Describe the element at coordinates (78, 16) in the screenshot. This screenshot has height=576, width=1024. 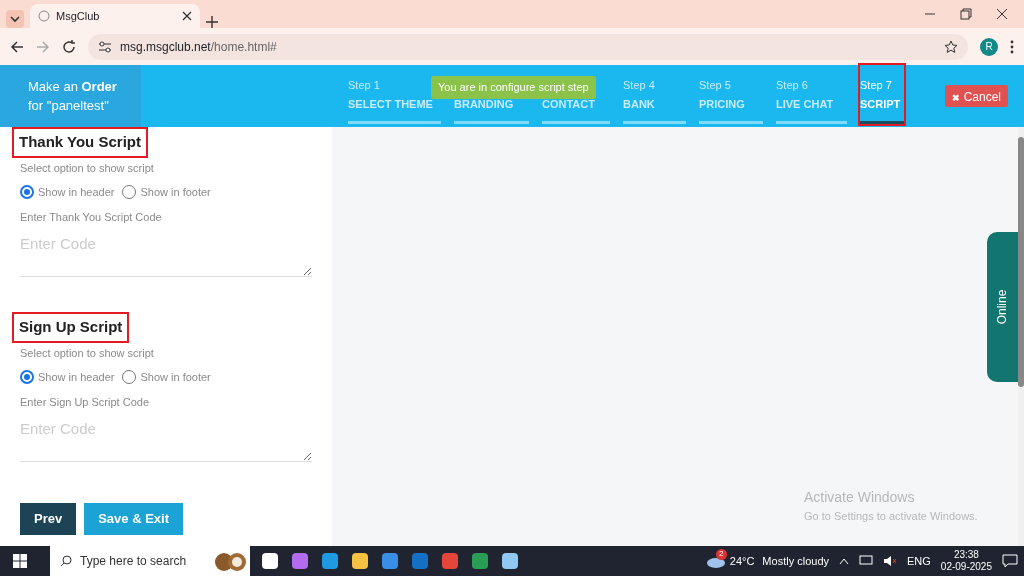
I see `tab-title: MsgClub` at that location.